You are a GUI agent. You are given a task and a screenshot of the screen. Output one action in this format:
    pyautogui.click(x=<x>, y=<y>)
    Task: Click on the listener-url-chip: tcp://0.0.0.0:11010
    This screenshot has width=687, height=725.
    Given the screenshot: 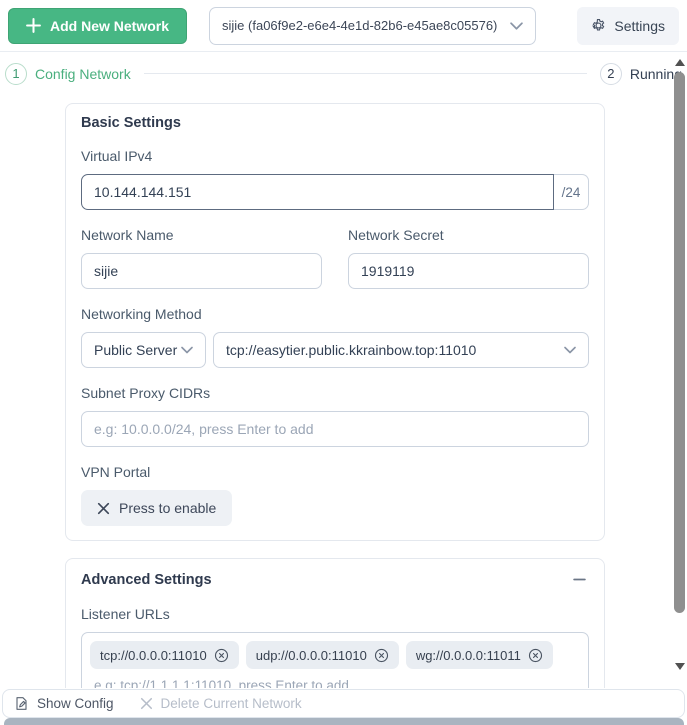 What is the action you would take?
    pyautogui.click(x=164, y=655)
    